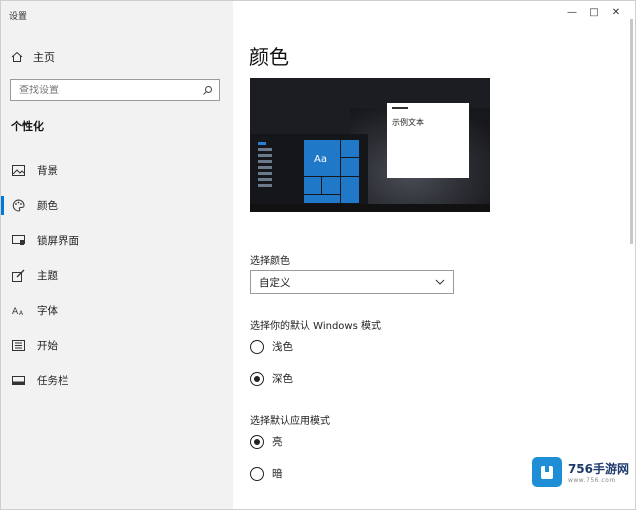  What do you see at coordinates (290, 421) in the screenshot?
I see `app-mode-label: 选择默认应用模式` at bounding box center [290, 421].